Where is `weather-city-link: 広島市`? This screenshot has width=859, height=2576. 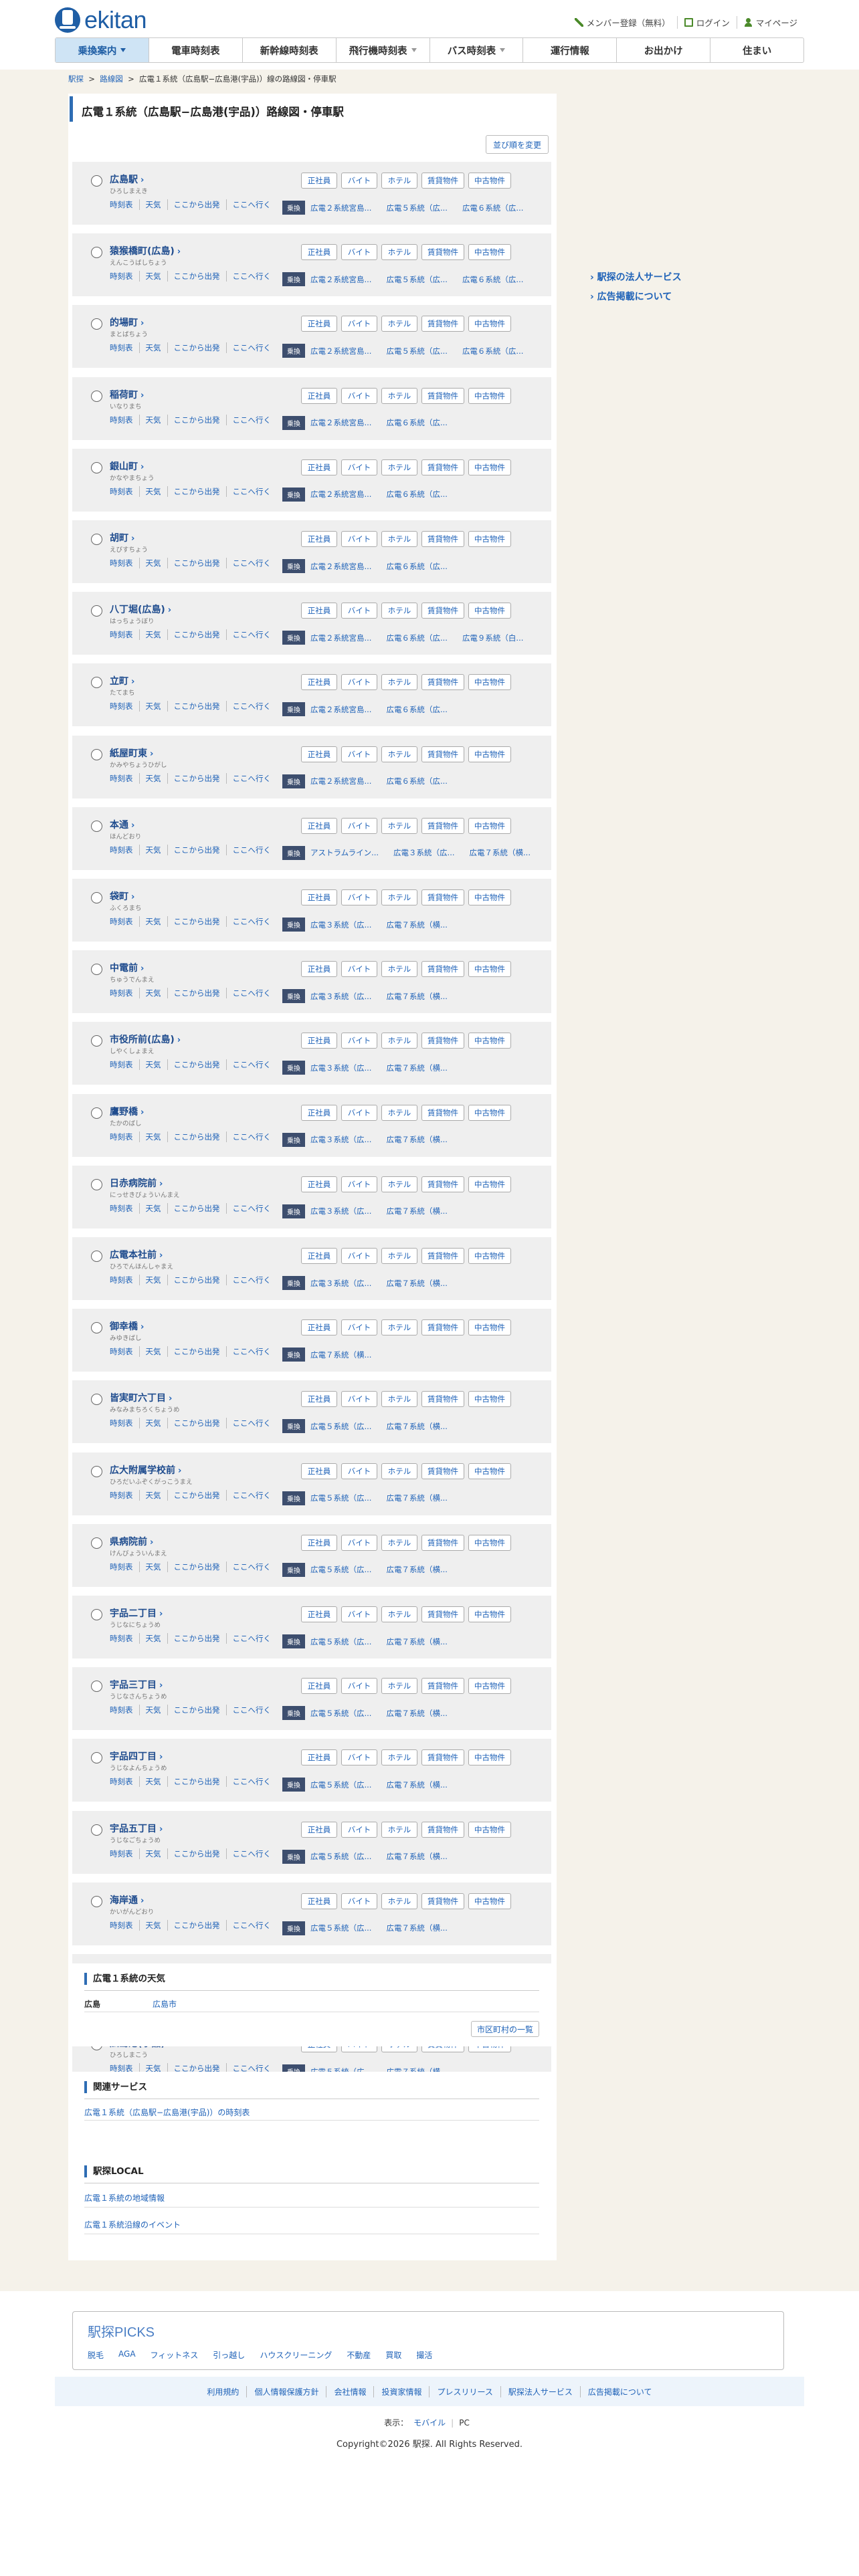
weather-city-link: 広島市 is located at coordinates (165, 2004).